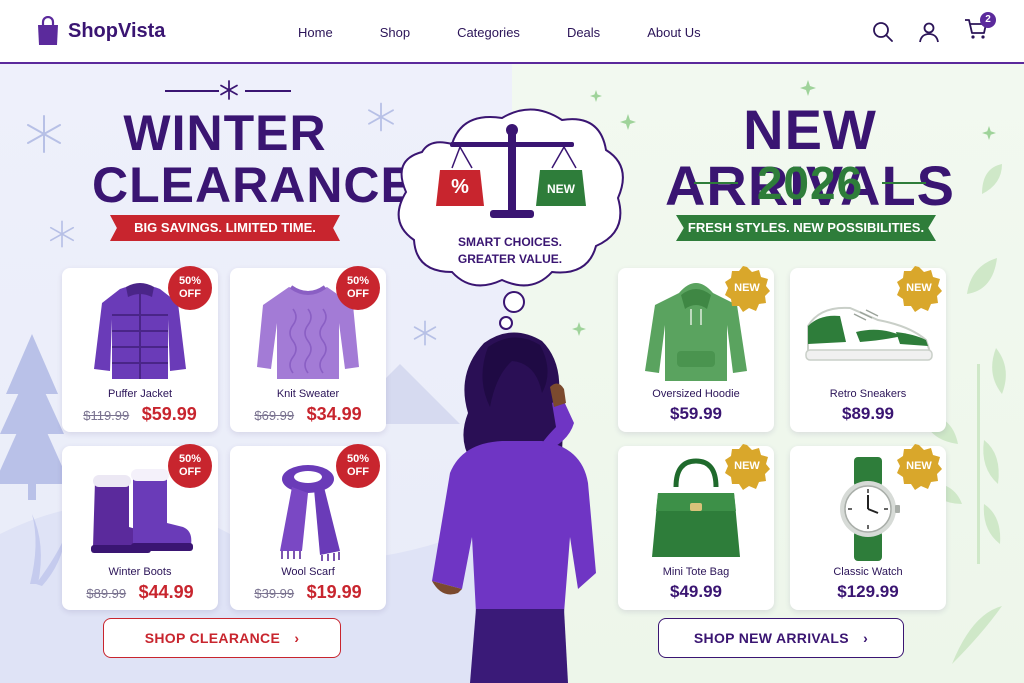  Describe the element at coordinates (225, 228) in the screenshot. I see `clearance-ribbon: BIG SAVINGS. LIMITED TIME.` at that location.